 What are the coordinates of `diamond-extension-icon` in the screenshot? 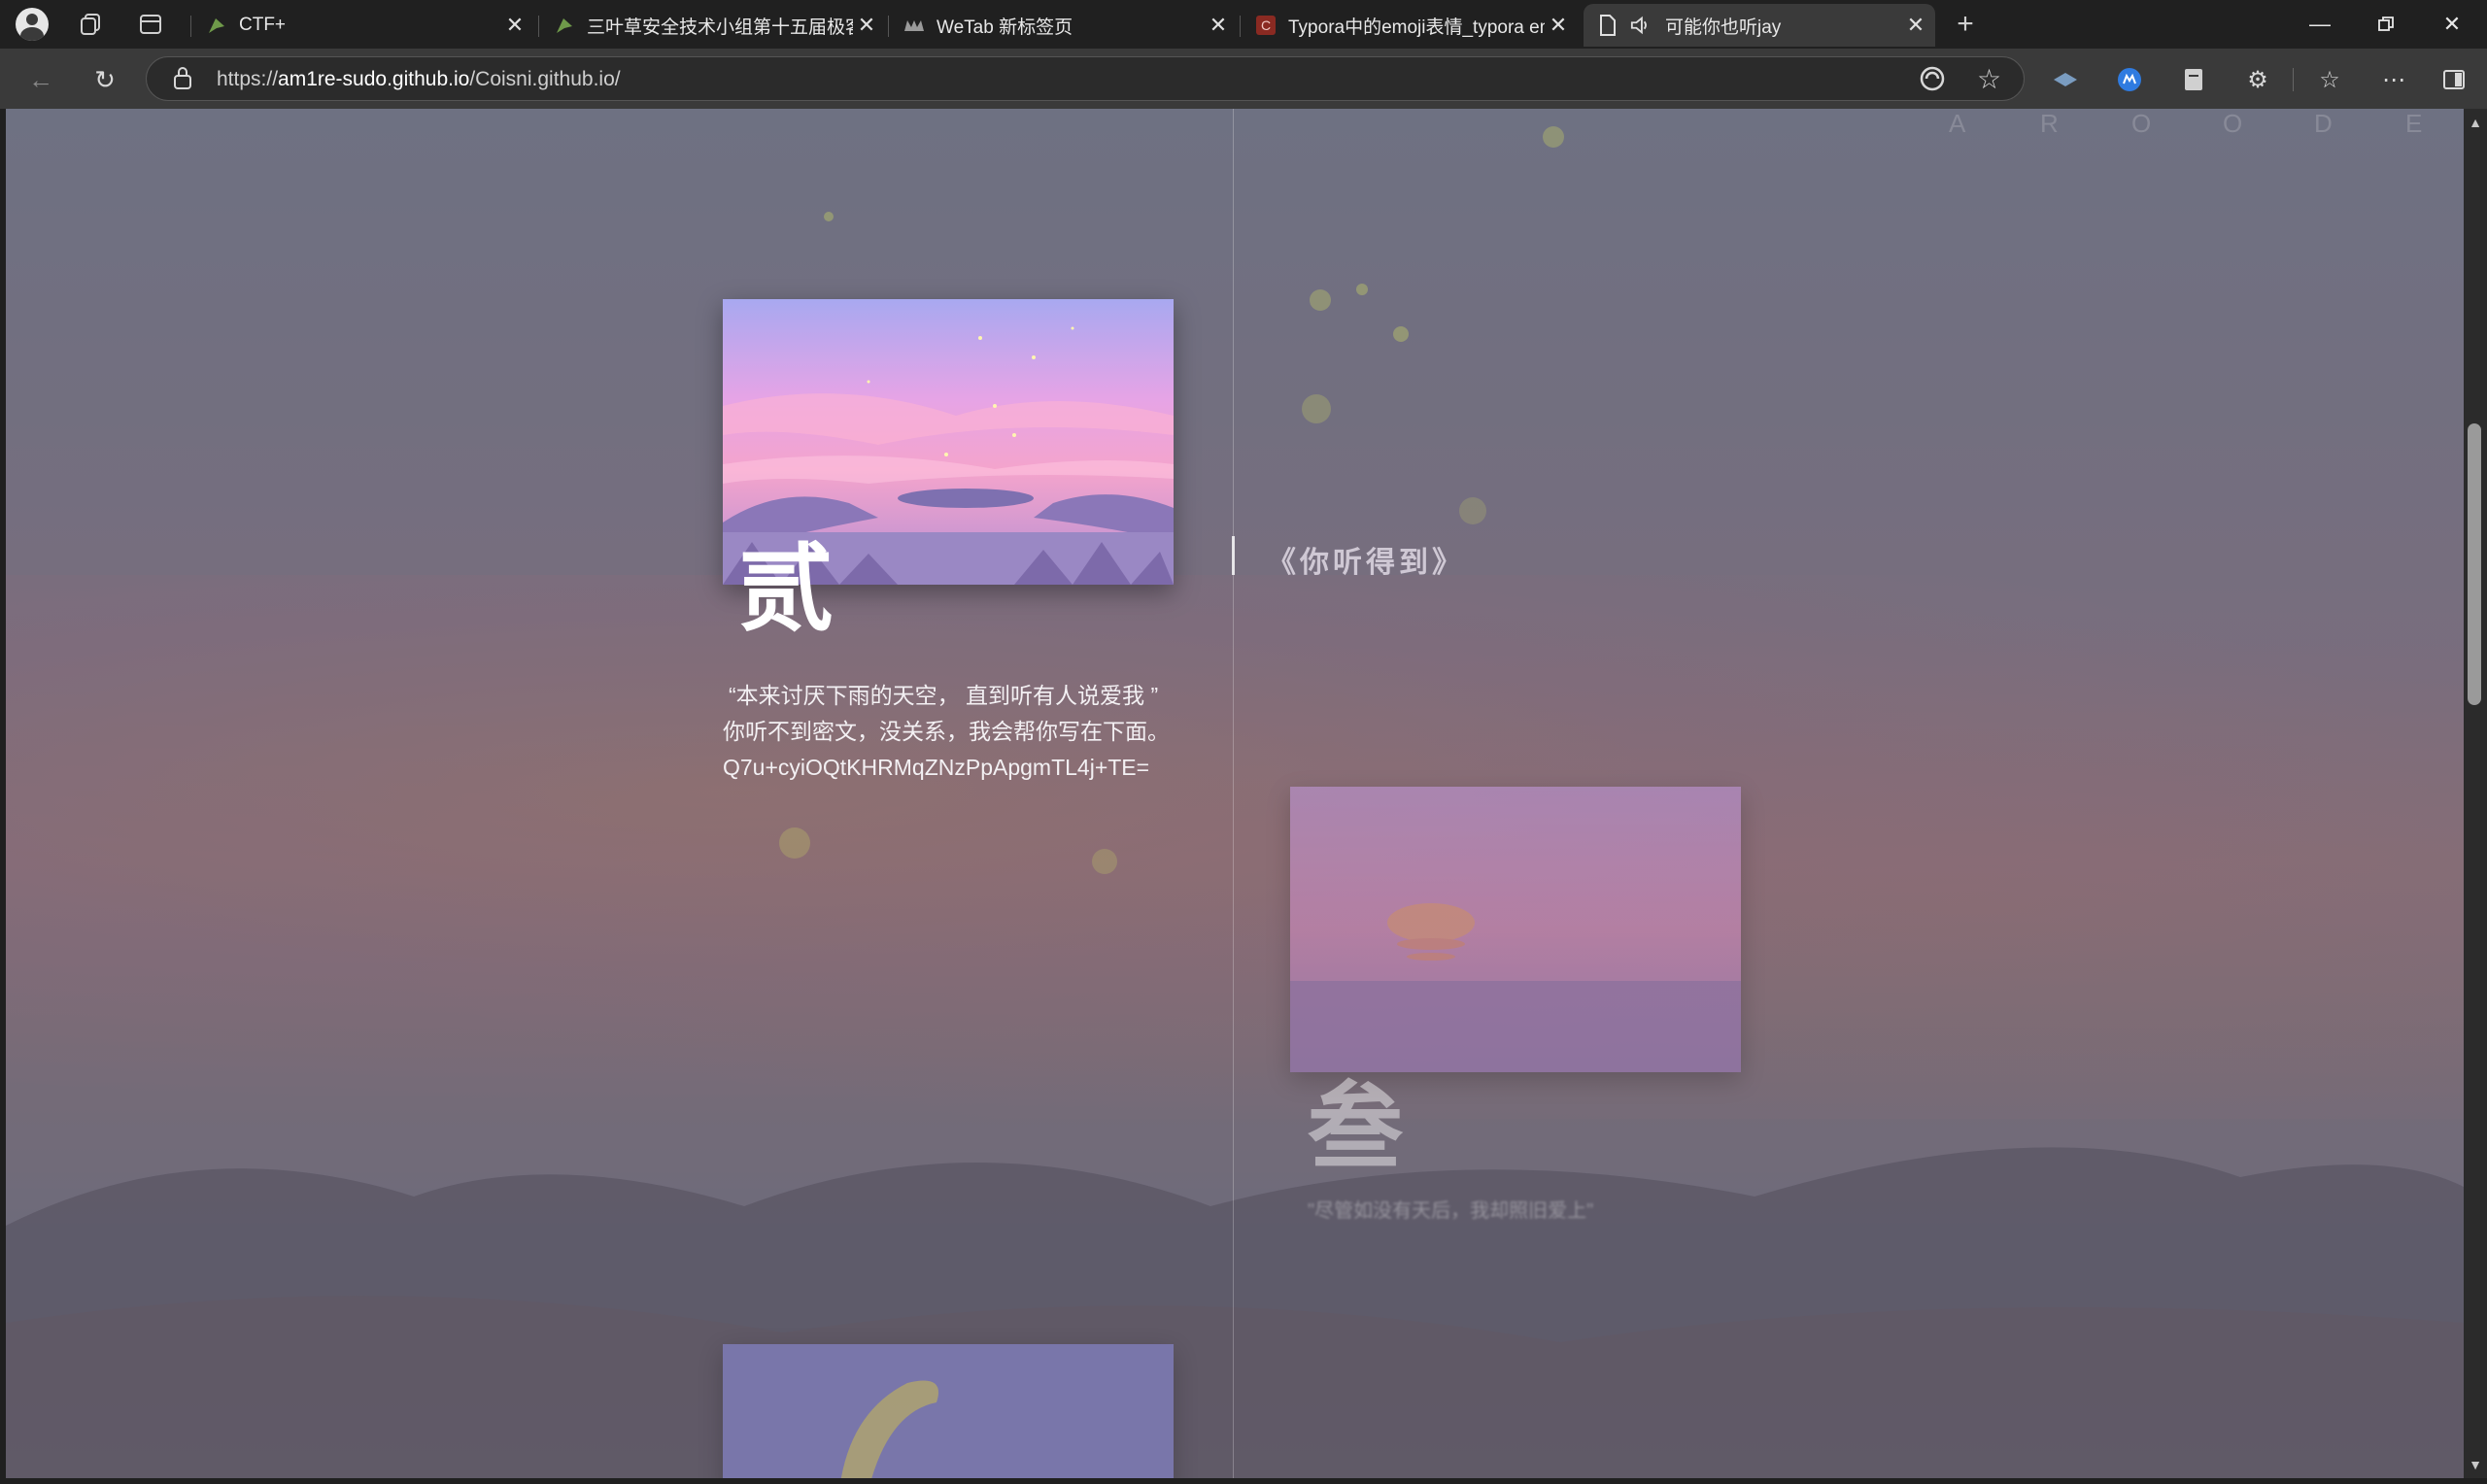 It's located at (2065, 80).